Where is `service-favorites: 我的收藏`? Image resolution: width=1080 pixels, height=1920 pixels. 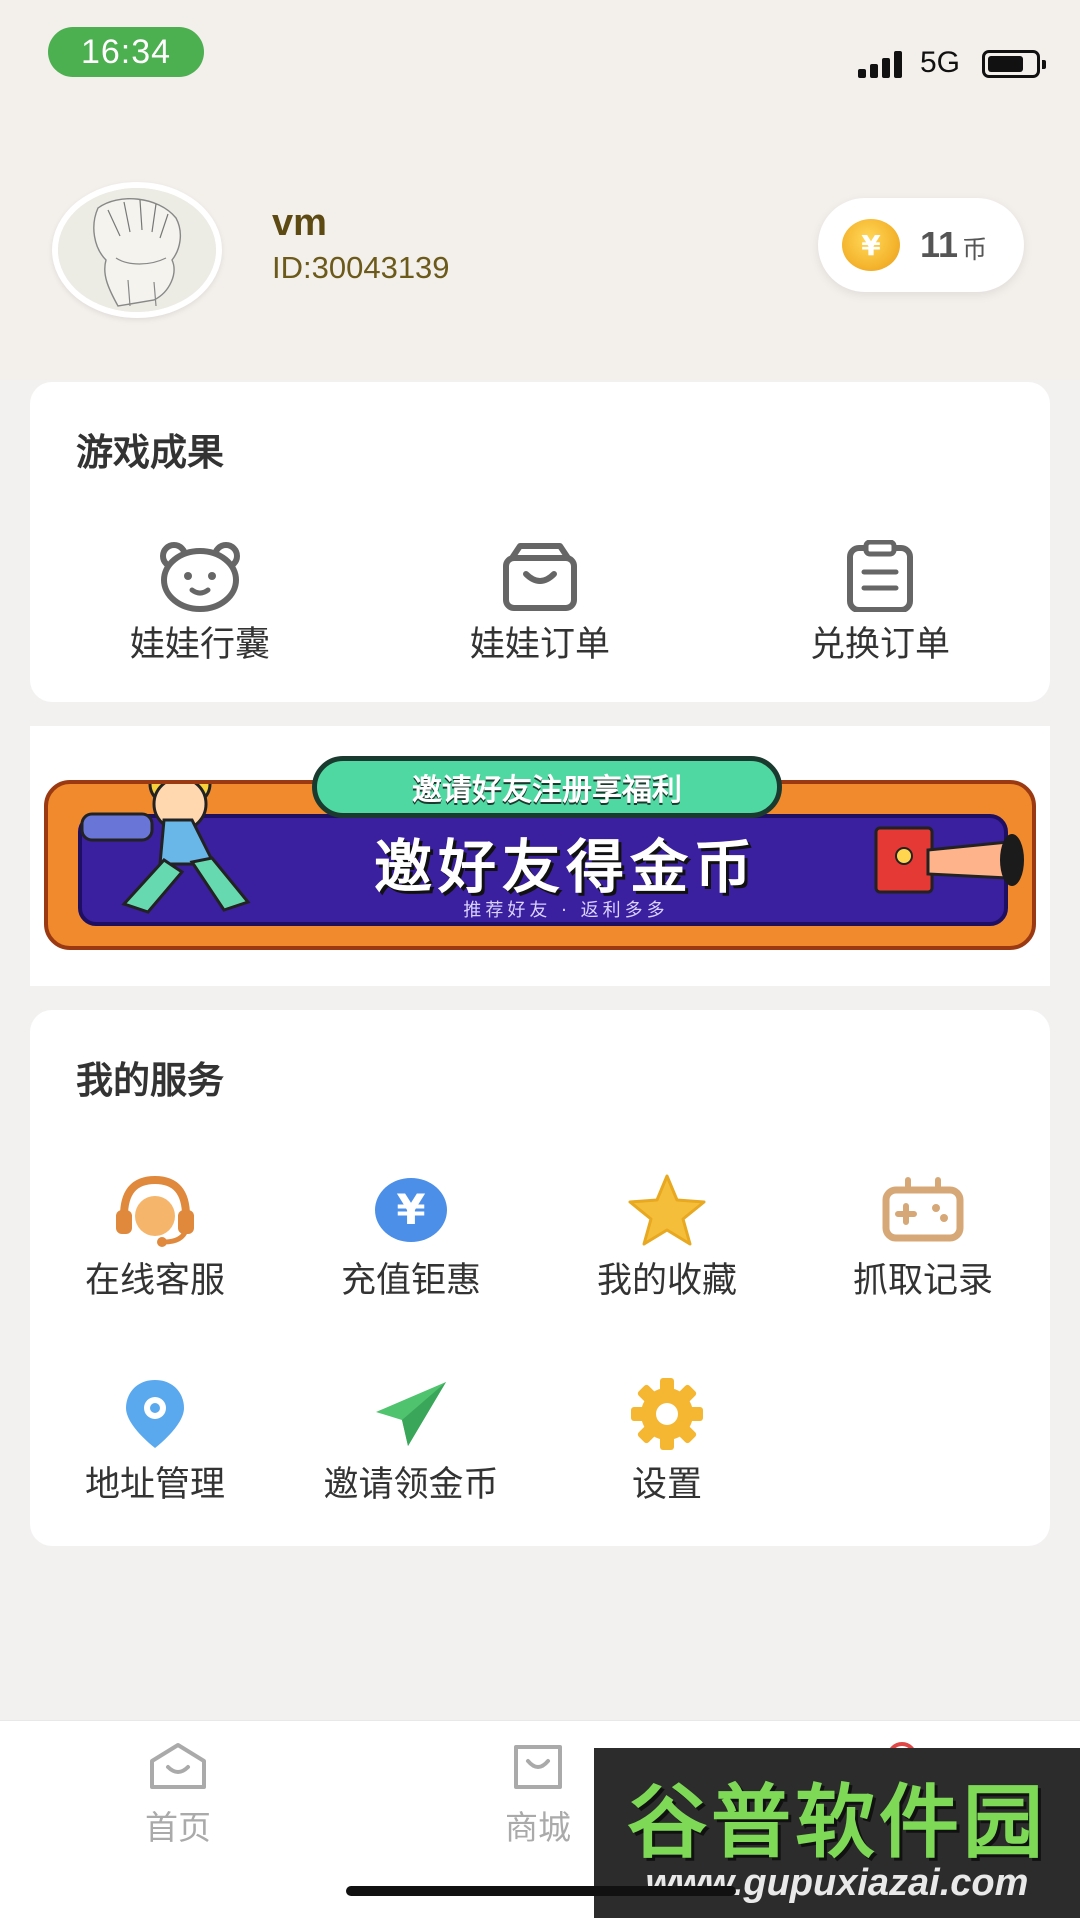
service-favorites: 我的收藏 is located at coordinates (667, 1237).